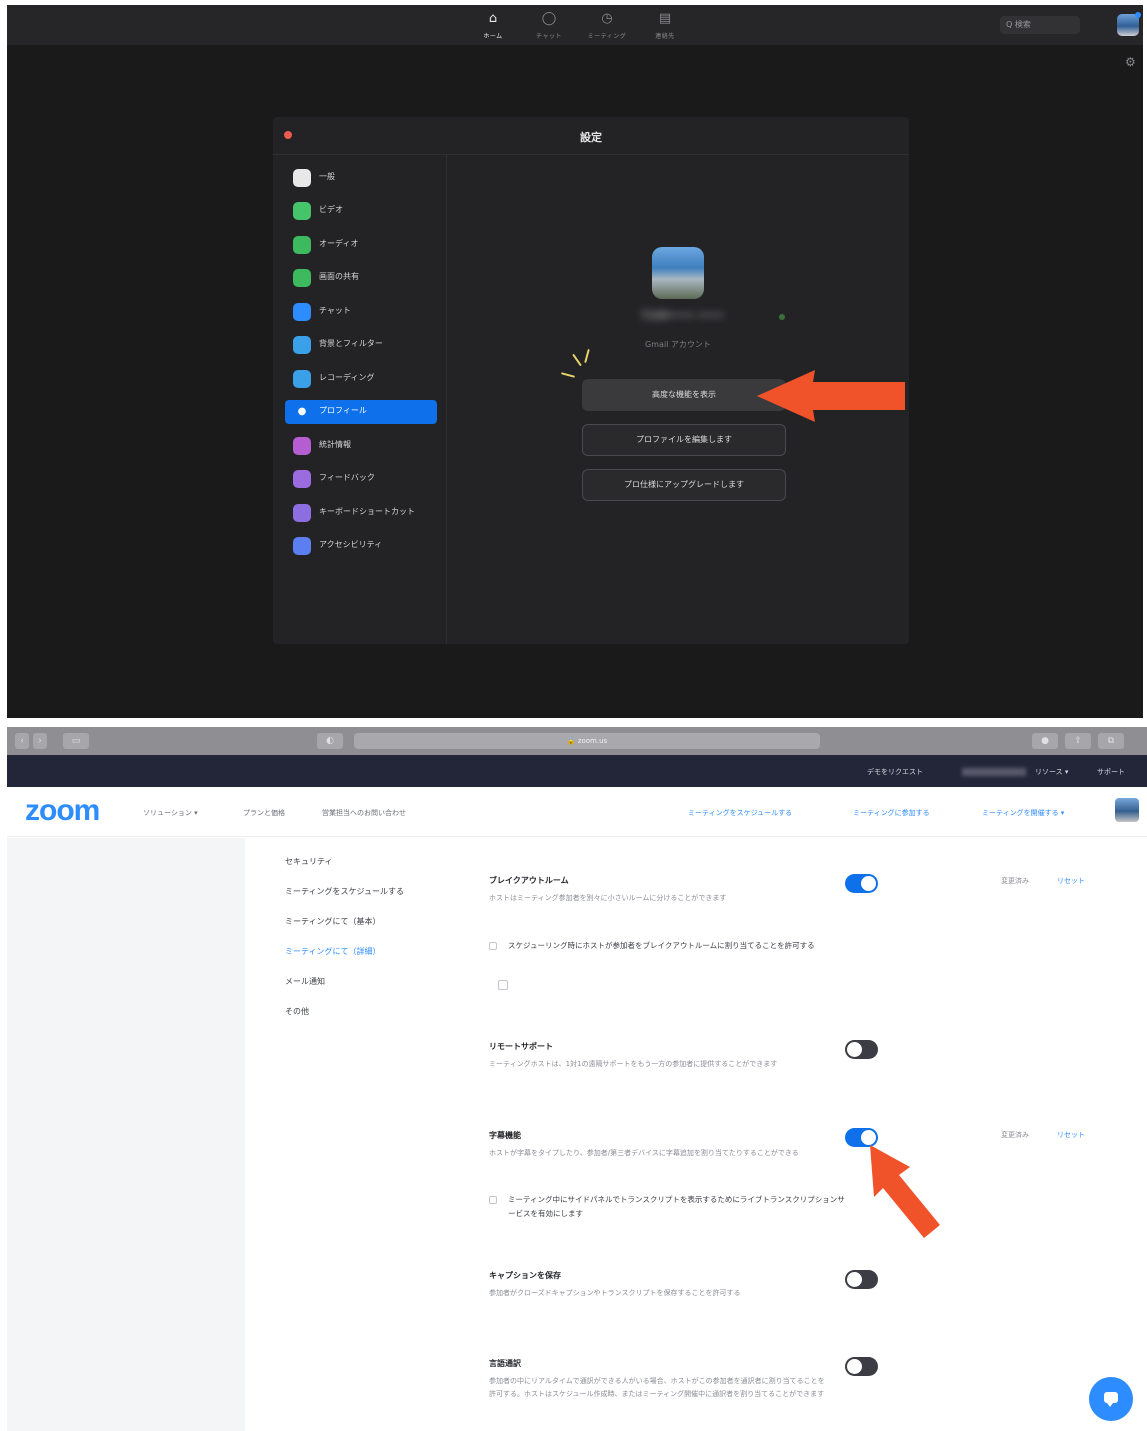 Image resolution: width=1147 pixels, height=1431 pixels. I want to click on app-search-input: Q 検索, so click(1040, 25).